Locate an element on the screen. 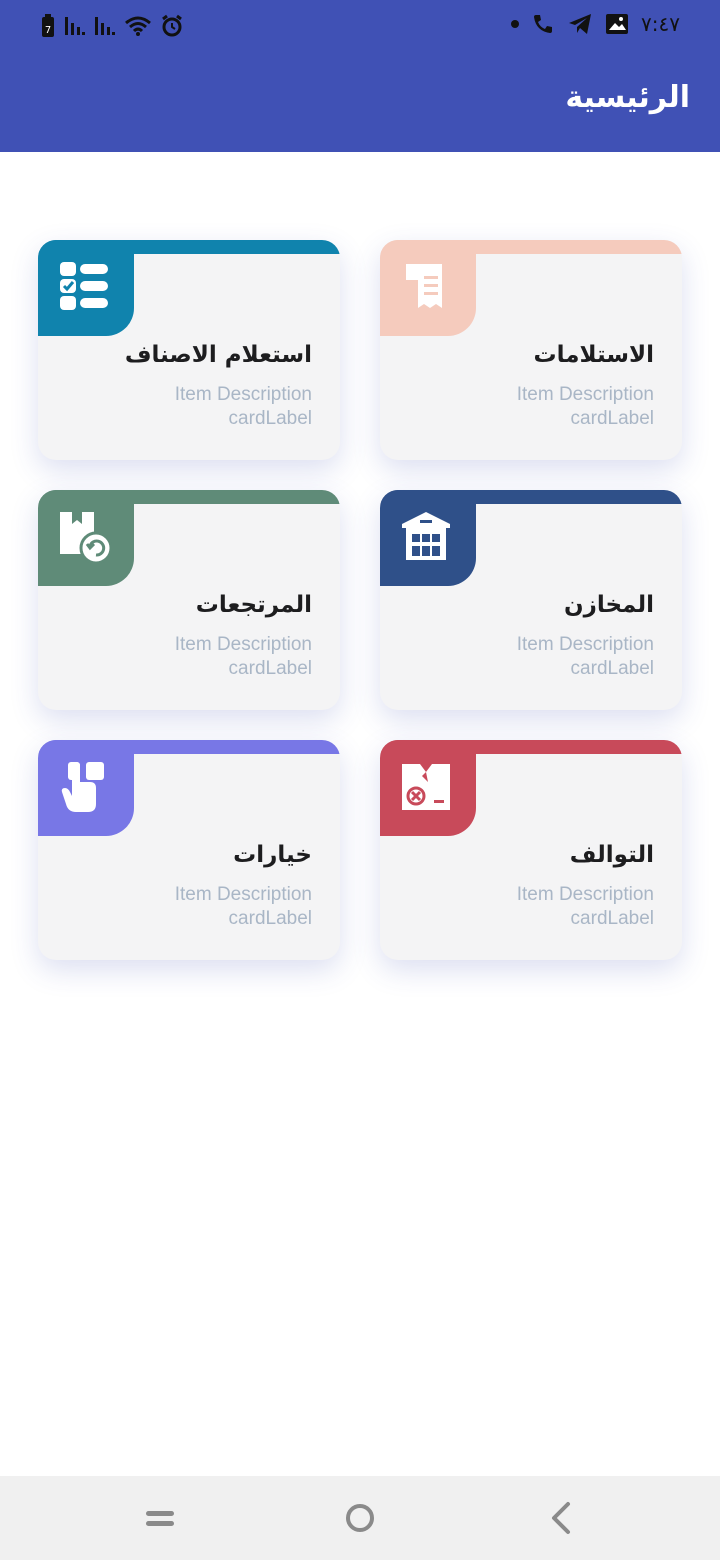 Image resolution: width=720 pixels, height=1560 pixels. card-title: خيارات is located at coordinates (272, 855).